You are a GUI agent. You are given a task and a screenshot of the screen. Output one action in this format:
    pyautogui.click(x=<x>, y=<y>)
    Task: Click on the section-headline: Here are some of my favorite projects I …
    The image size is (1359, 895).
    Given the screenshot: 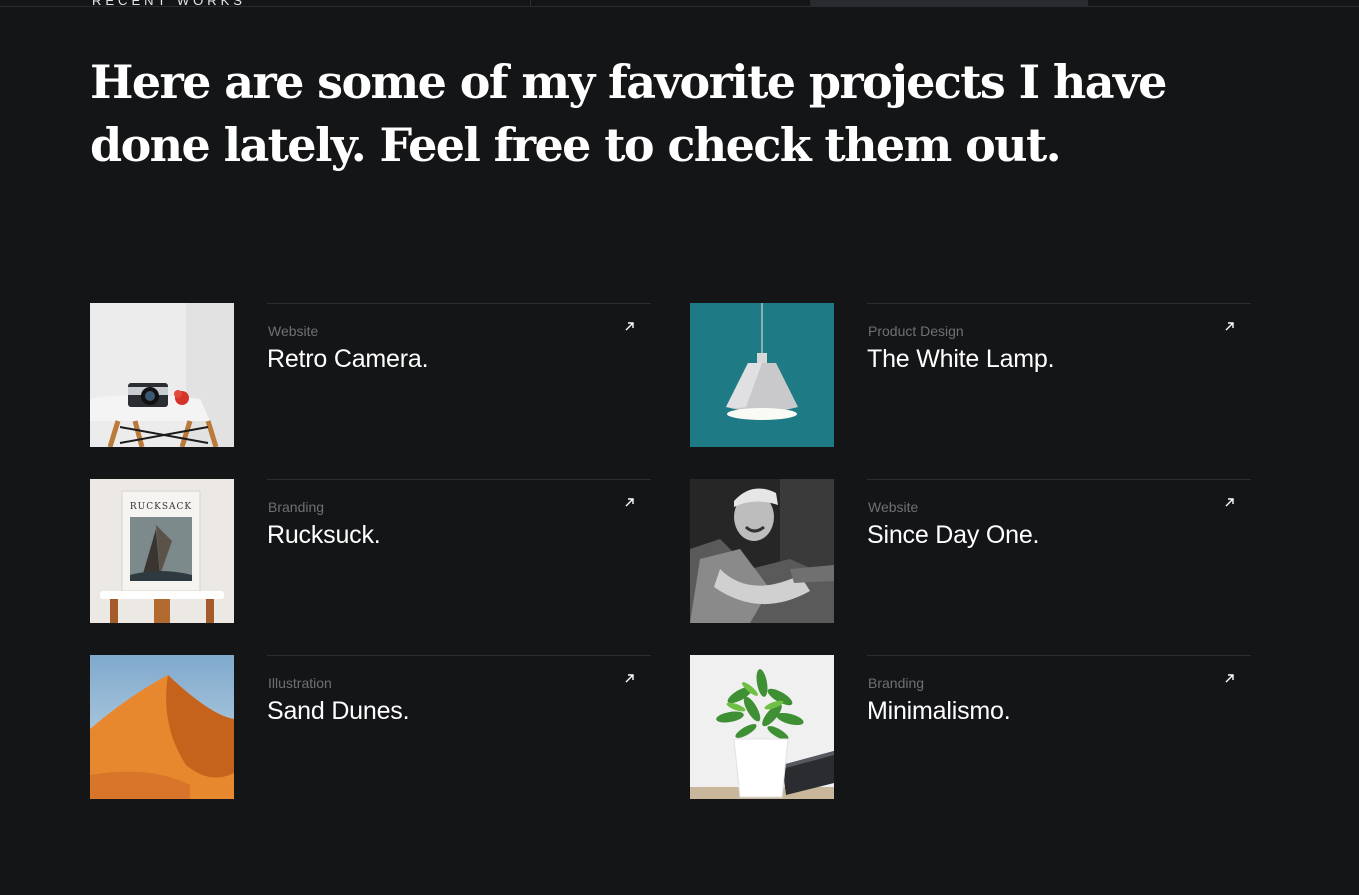 What is the action you would take?
    pyautogui.click(x=628, y=113)
    